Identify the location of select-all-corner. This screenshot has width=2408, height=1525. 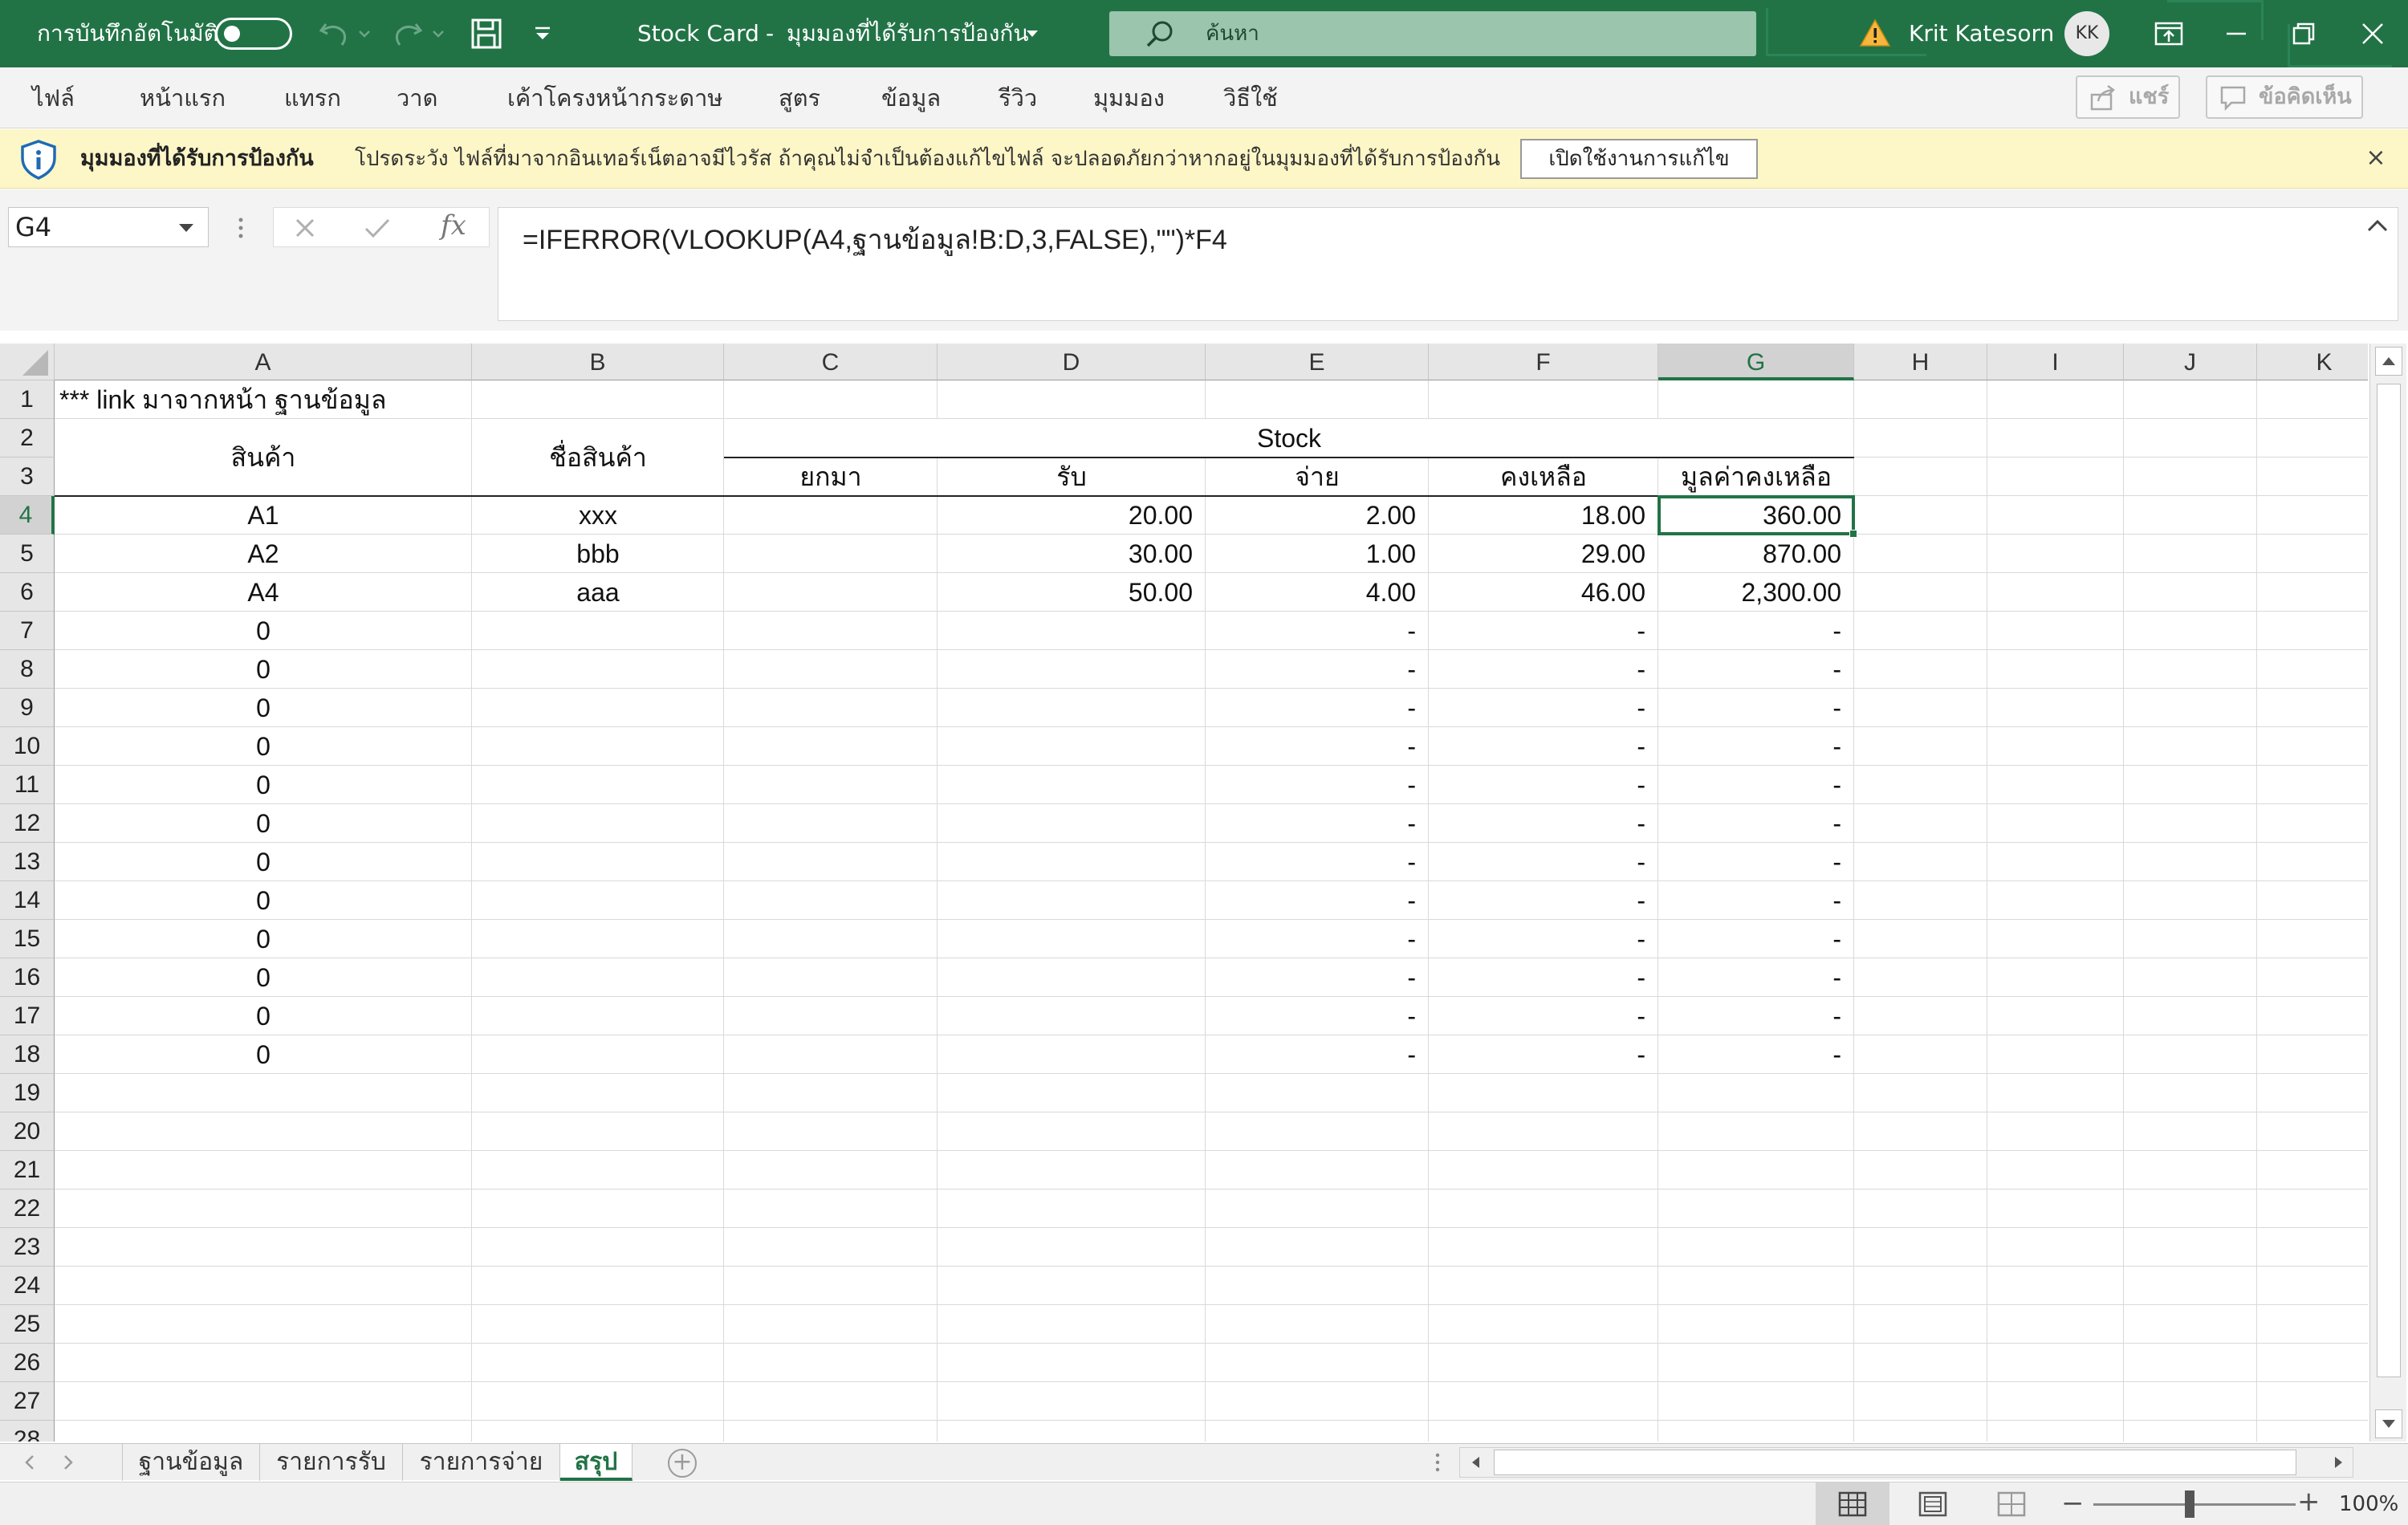
(28, 362).